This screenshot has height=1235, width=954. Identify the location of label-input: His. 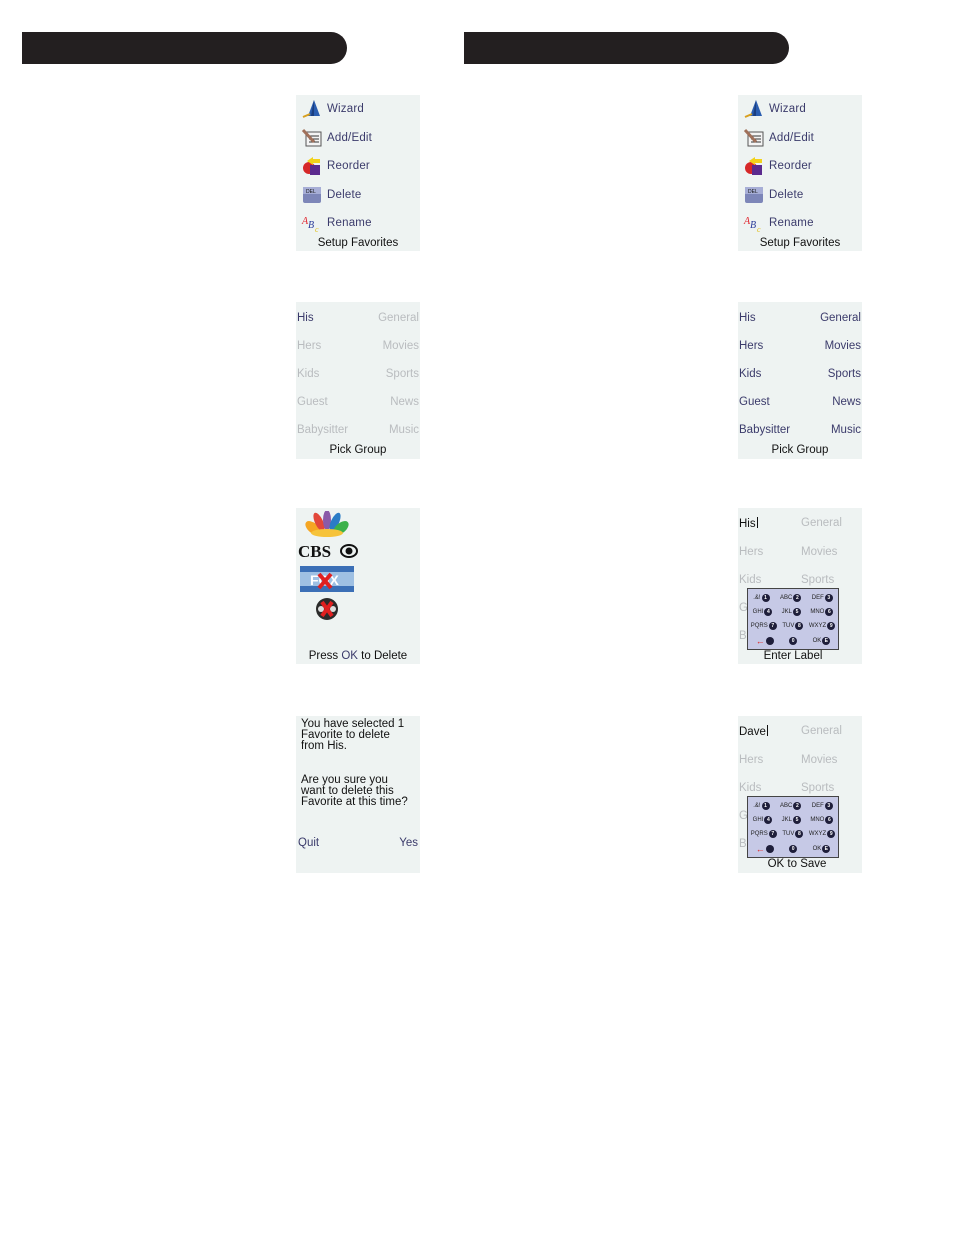
(748, 523).